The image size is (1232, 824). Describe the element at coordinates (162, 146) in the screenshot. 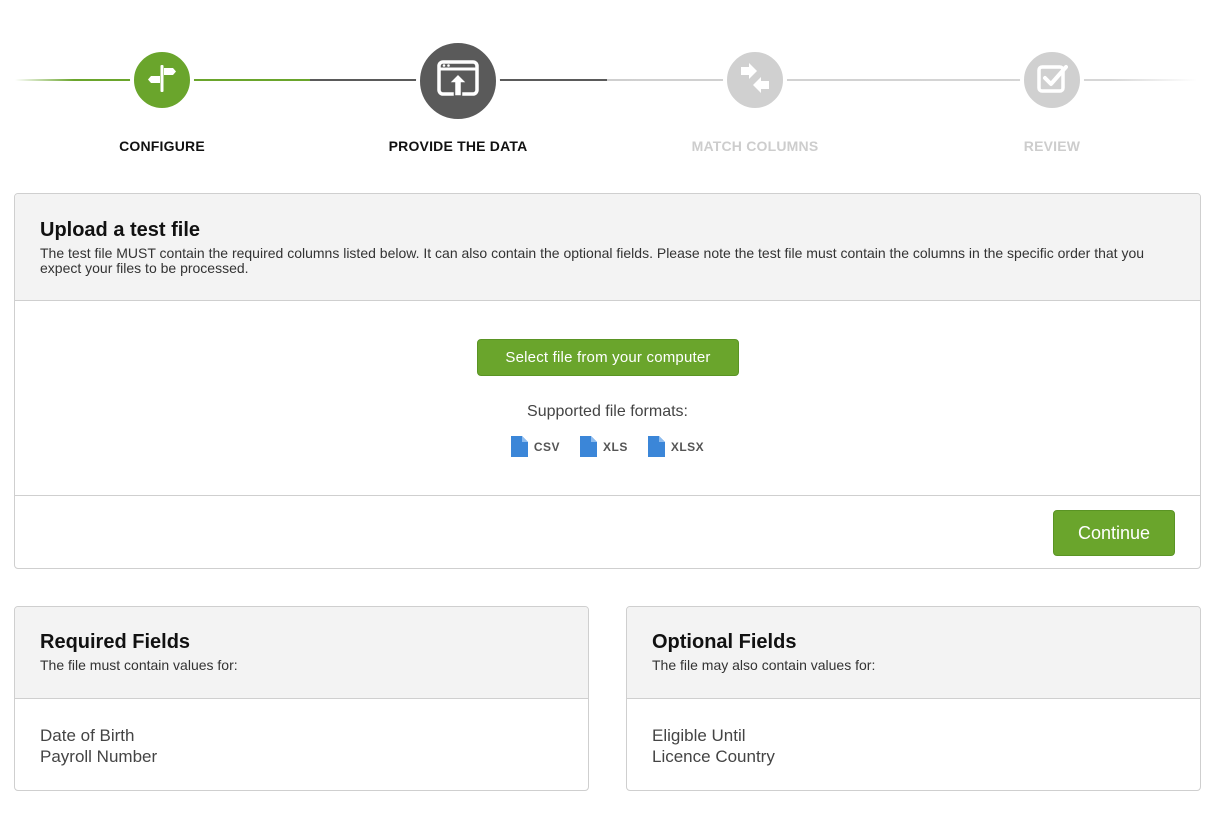

I see `step-label: CONFIGURE` at that location.